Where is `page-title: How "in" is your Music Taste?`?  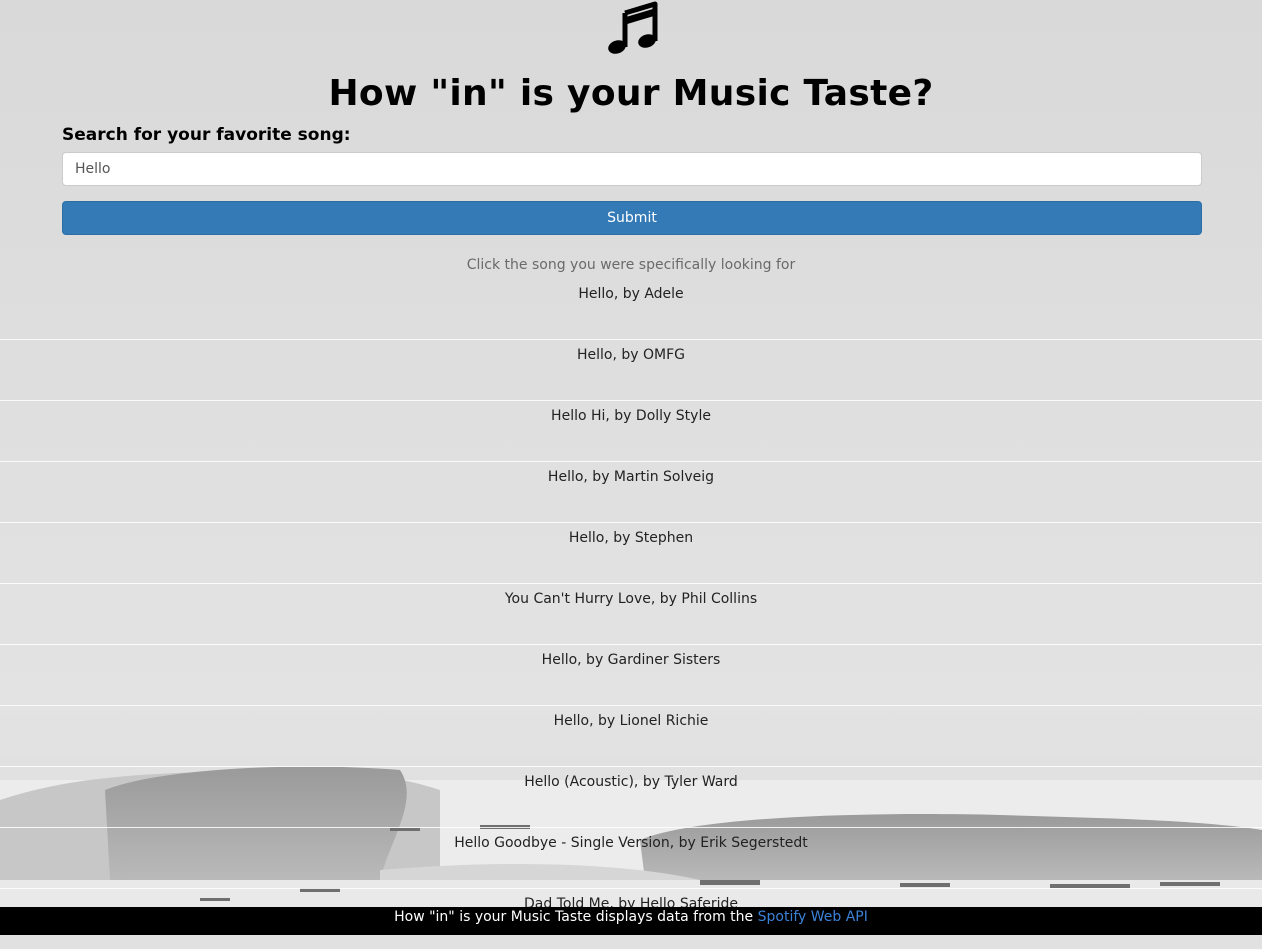
page-title: How "in" is your Music Taste? is located at coordinates (631, 93).